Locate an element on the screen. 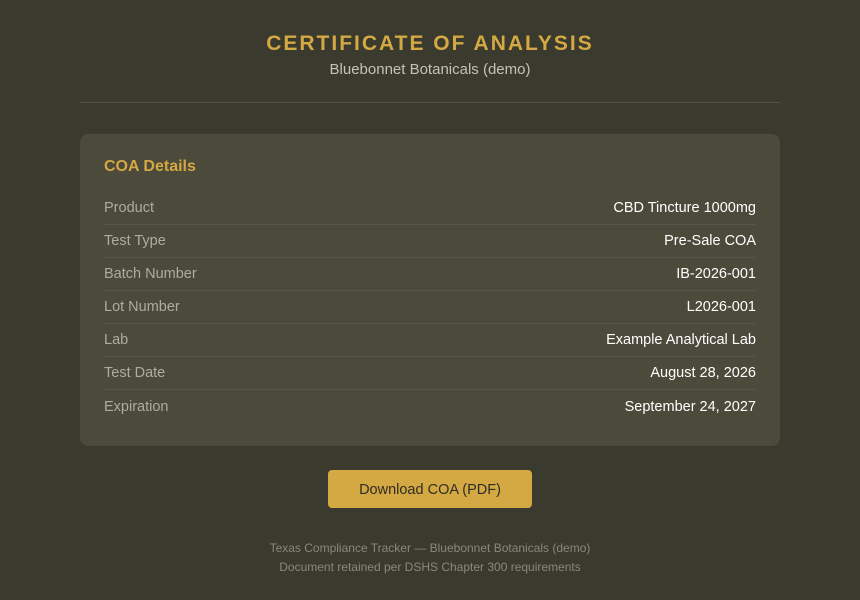 The image size is (860, 600). detail-label: Test Type is located at coordinates (135, 241).